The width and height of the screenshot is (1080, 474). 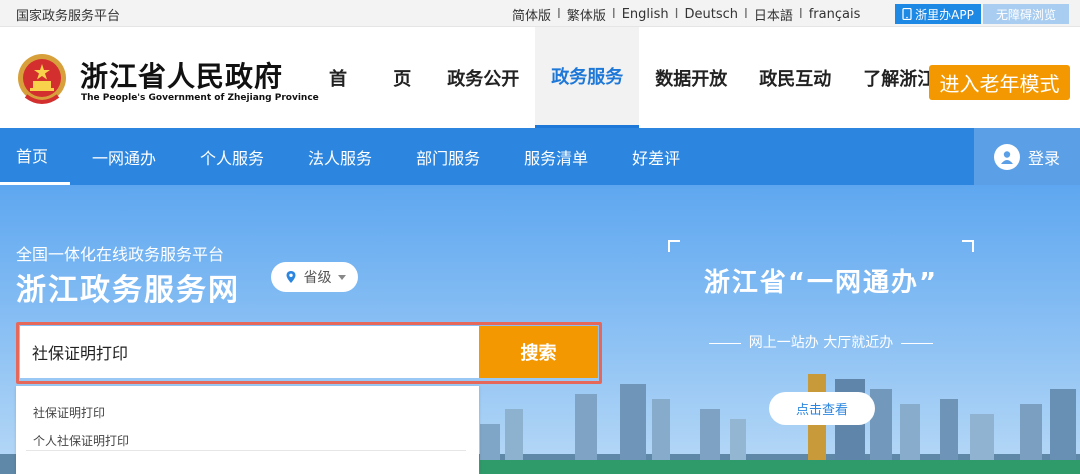 What do you see at coordinates (821, 357) in the screenshot?
I see `one-stop-promo: 浙江省“一网通办” 网上一站办 大厅就近办 点击查看` at bounding box center [821, 357].